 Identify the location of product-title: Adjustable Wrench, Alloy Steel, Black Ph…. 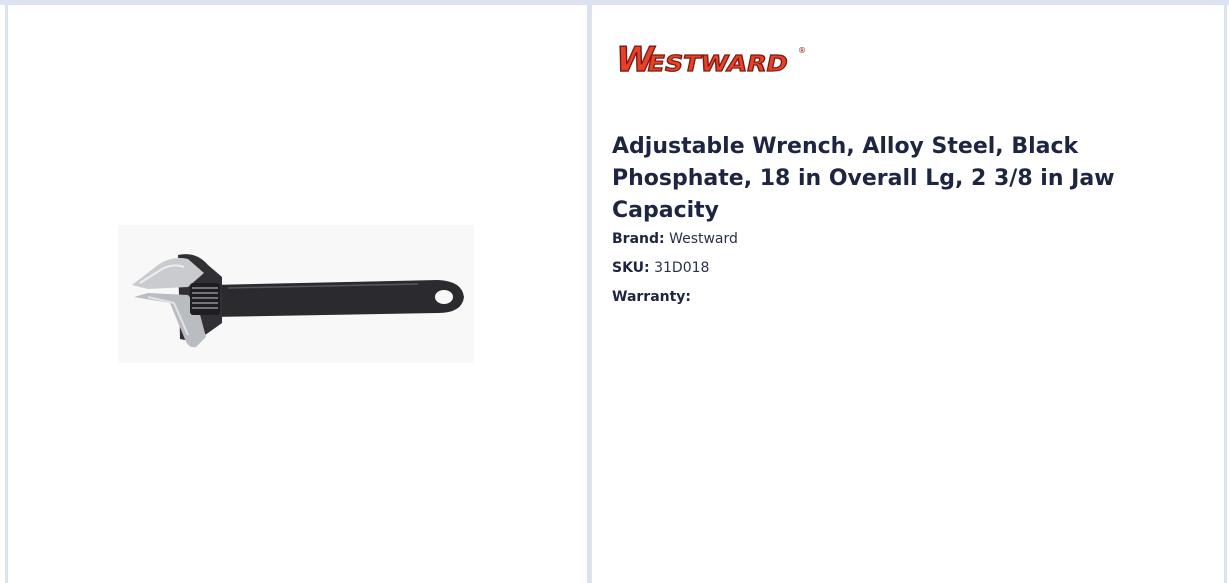
(863, 178).